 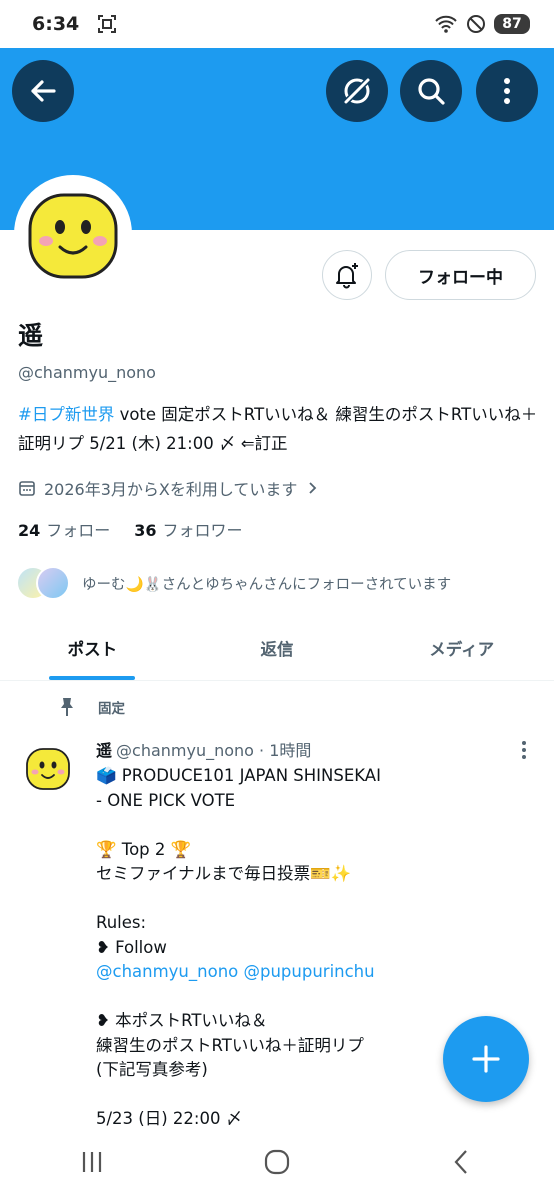 I want to click on following-link: 24 フォロー, so click(x=64, y=529).